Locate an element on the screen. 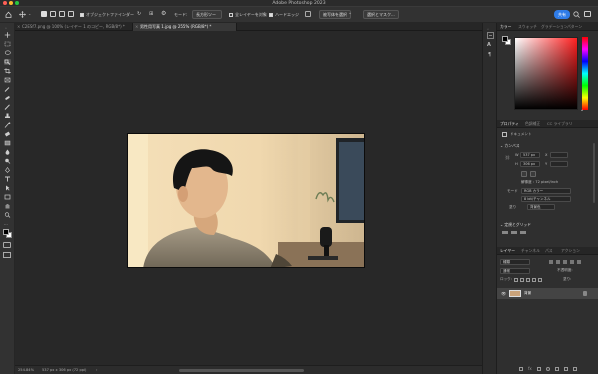 The height and width of the screenshot is (374, 598). color-mode-select: RGB カラー is located at coordinates (546, 191).